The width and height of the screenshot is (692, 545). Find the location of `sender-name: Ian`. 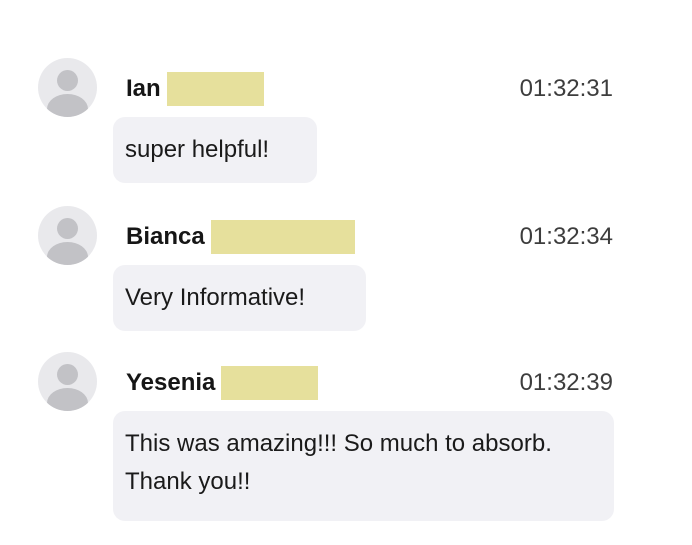

sender-name: Ian is located at coordinates (143, 88).